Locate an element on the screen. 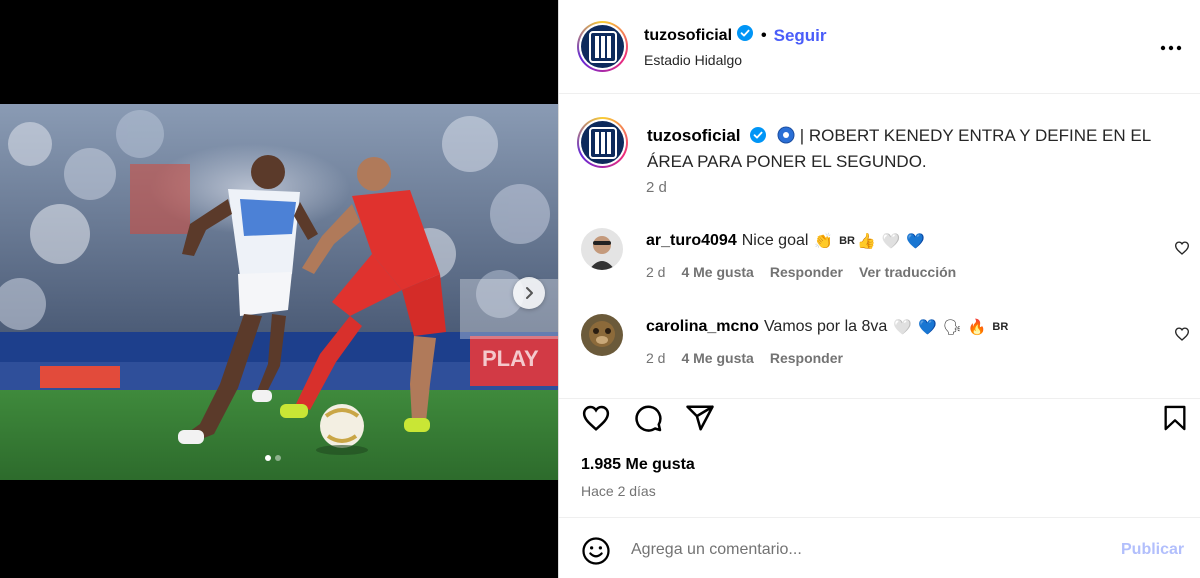  add-comment-bar: Publicar is located at coordinates (879, 547).